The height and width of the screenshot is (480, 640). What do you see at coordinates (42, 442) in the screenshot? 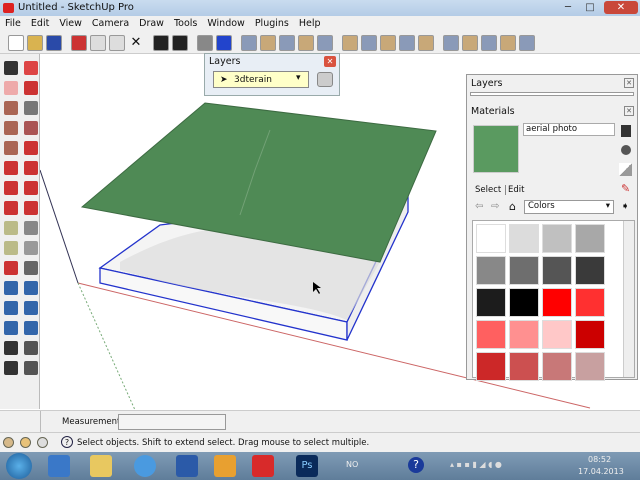
I see `user-icon` at bounding box center [42, 442].